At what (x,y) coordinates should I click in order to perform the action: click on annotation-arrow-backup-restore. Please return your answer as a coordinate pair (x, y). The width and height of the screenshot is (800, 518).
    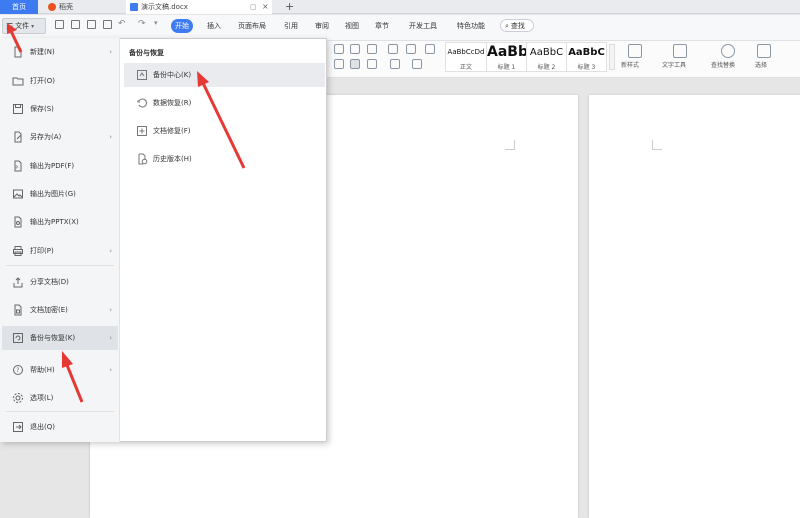
    Looking at the image, I should click on (73, 377).